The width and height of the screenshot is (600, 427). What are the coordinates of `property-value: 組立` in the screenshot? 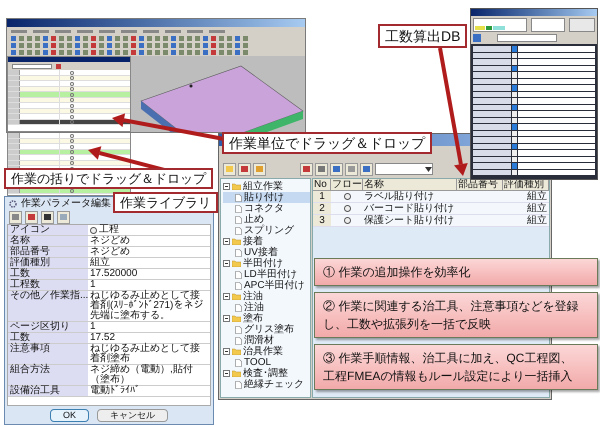 It's located at (100, 263).